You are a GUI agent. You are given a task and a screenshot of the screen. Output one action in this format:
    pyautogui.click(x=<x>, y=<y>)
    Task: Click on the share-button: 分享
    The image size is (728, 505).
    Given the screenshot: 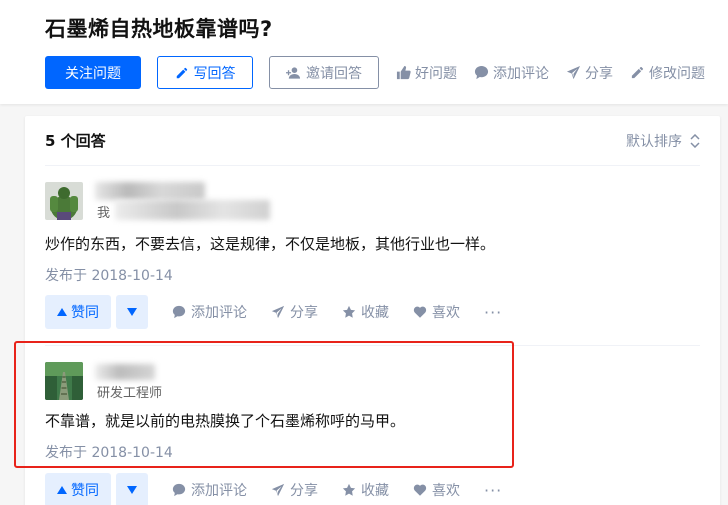 What is the action you would take?
    pyautogui.click(x=589, y=73)
    